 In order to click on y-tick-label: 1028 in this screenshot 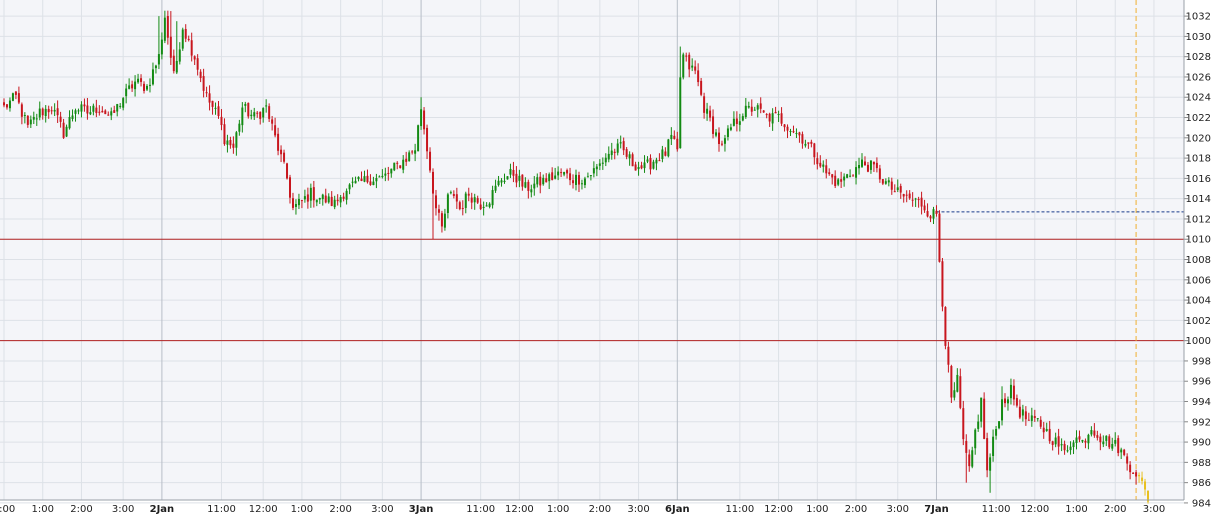, I will do `click(1198, 57)`.